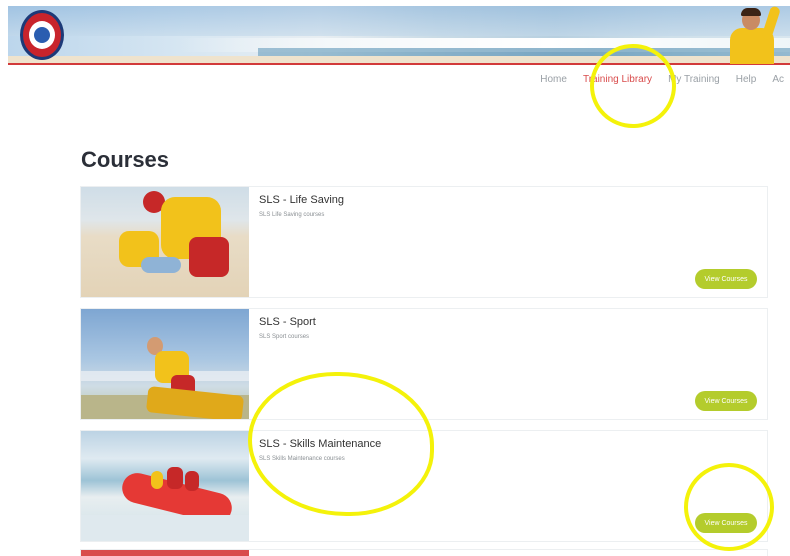 Image resolution: width=790 pixels, height=556 pixels. Describe the element at coordinates (161, 265) in the screenshot. I see `thumb-blue-cloth` at that location.